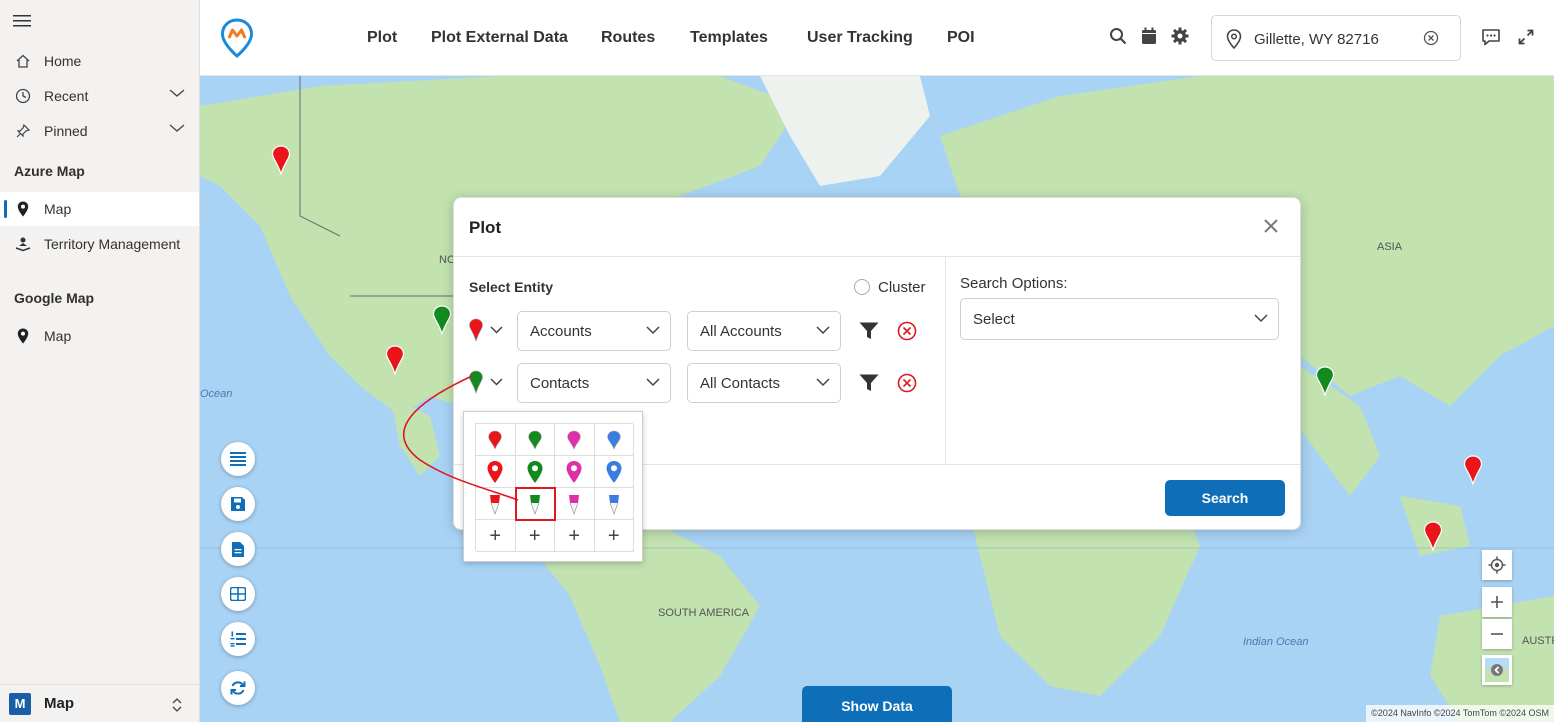  Describe the element at coordinates (1491, 37) in the screenshot. I see `chat-icon` at that location.